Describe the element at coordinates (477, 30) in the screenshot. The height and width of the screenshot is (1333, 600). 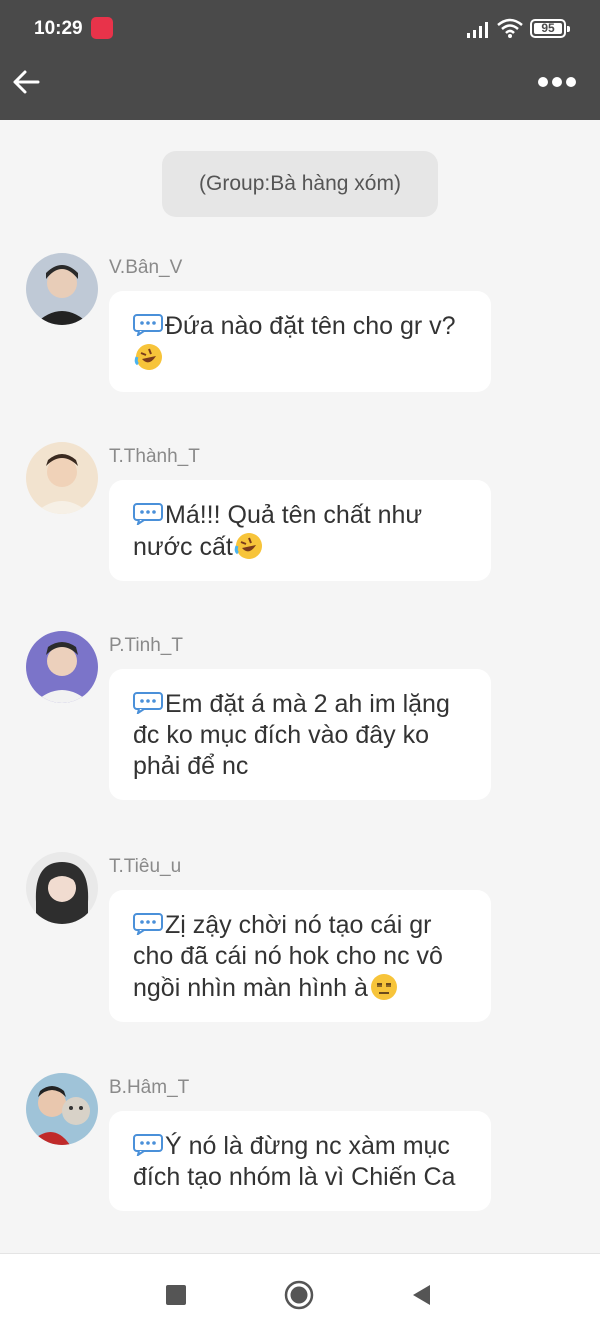
I see `signal-icon` at that location.